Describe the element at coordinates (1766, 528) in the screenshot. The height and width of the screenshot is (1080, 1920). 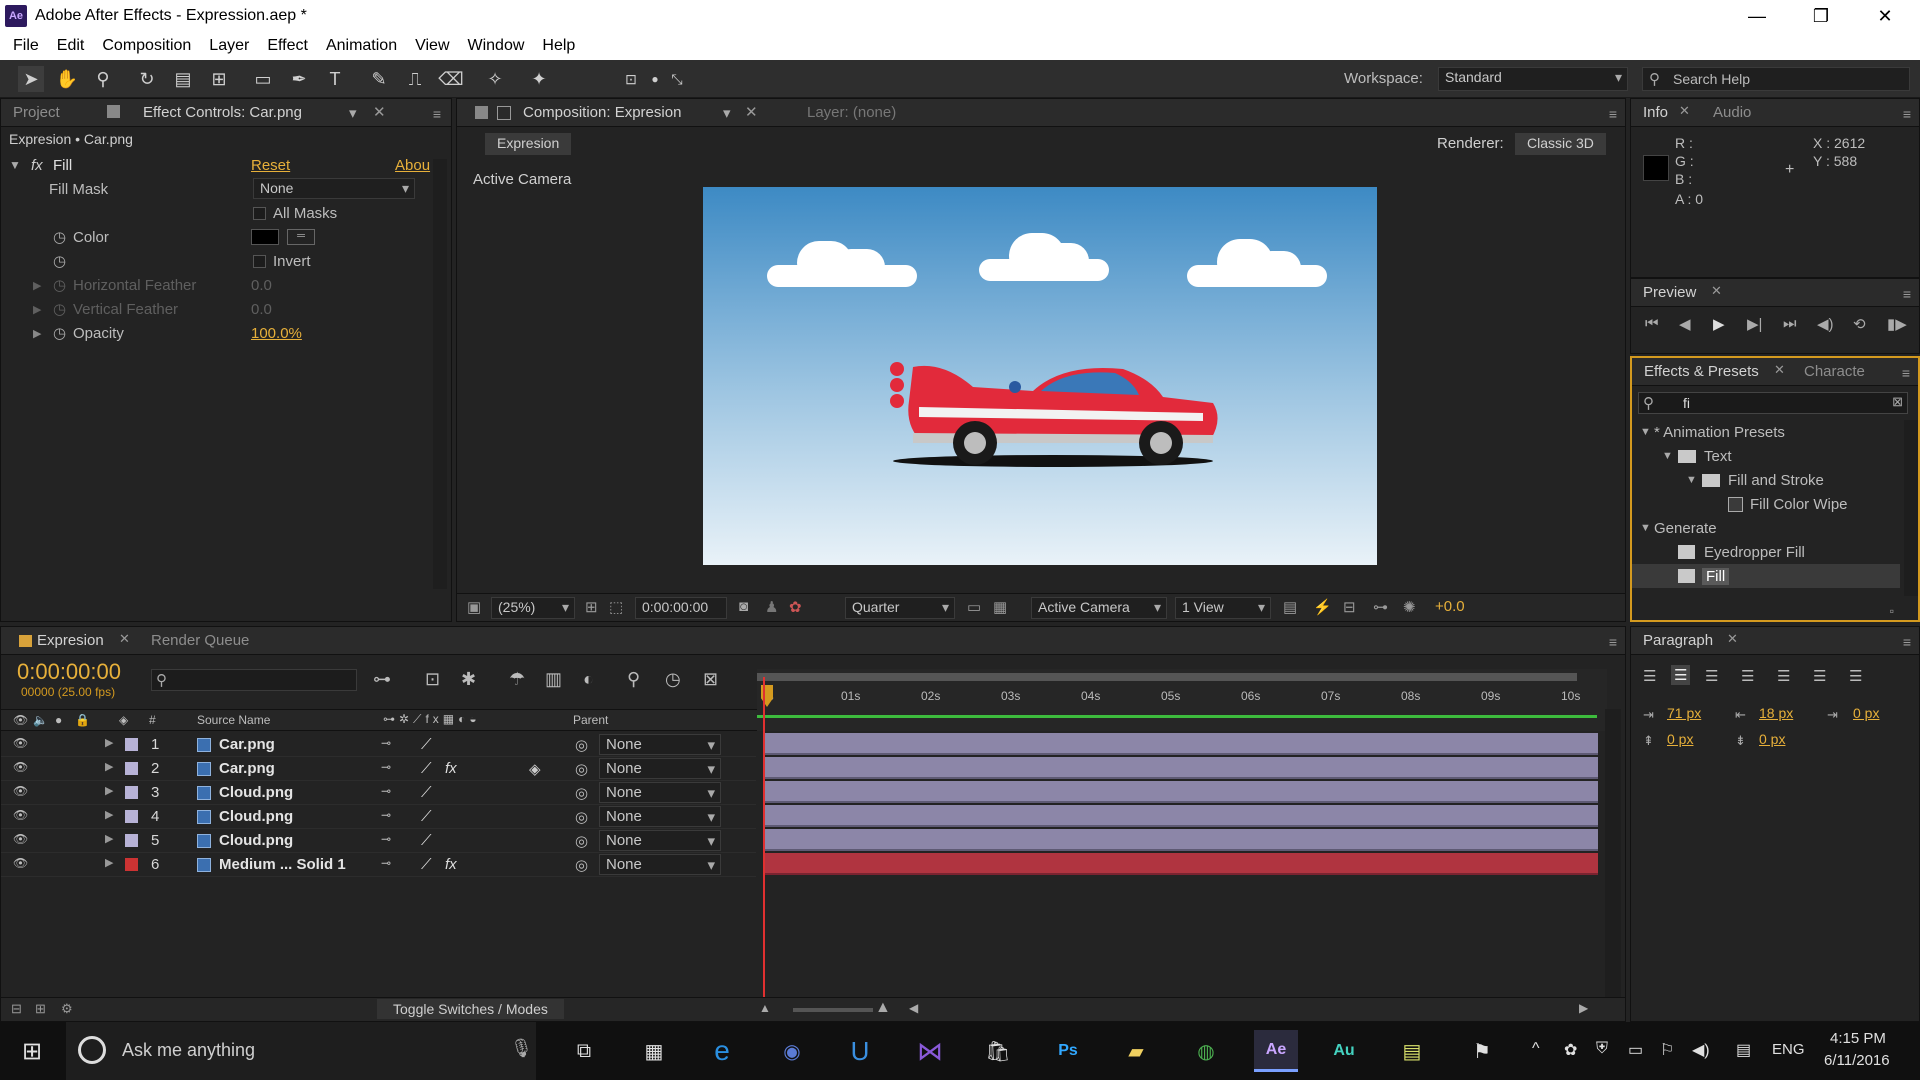
I see `tree-item-generate: ▼ Generate` at that location.